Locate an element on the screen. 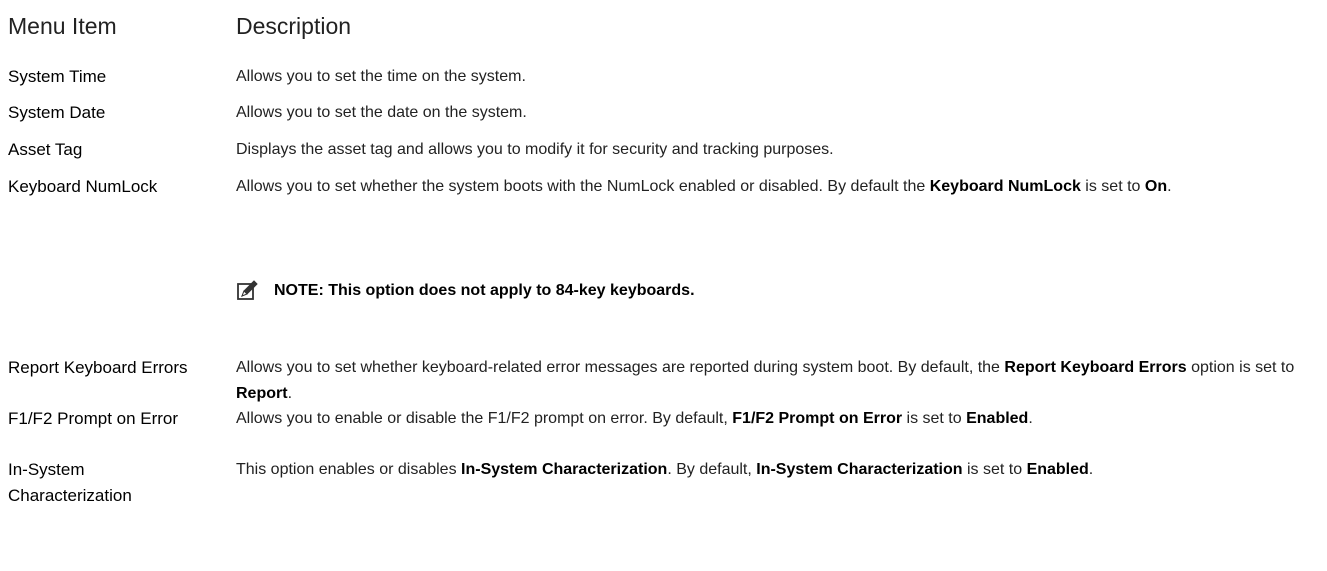 This screenshot has width=1327, height=571. menu-item-label: F1/F2 Prompt on Error is located at coordinates (93, 418).